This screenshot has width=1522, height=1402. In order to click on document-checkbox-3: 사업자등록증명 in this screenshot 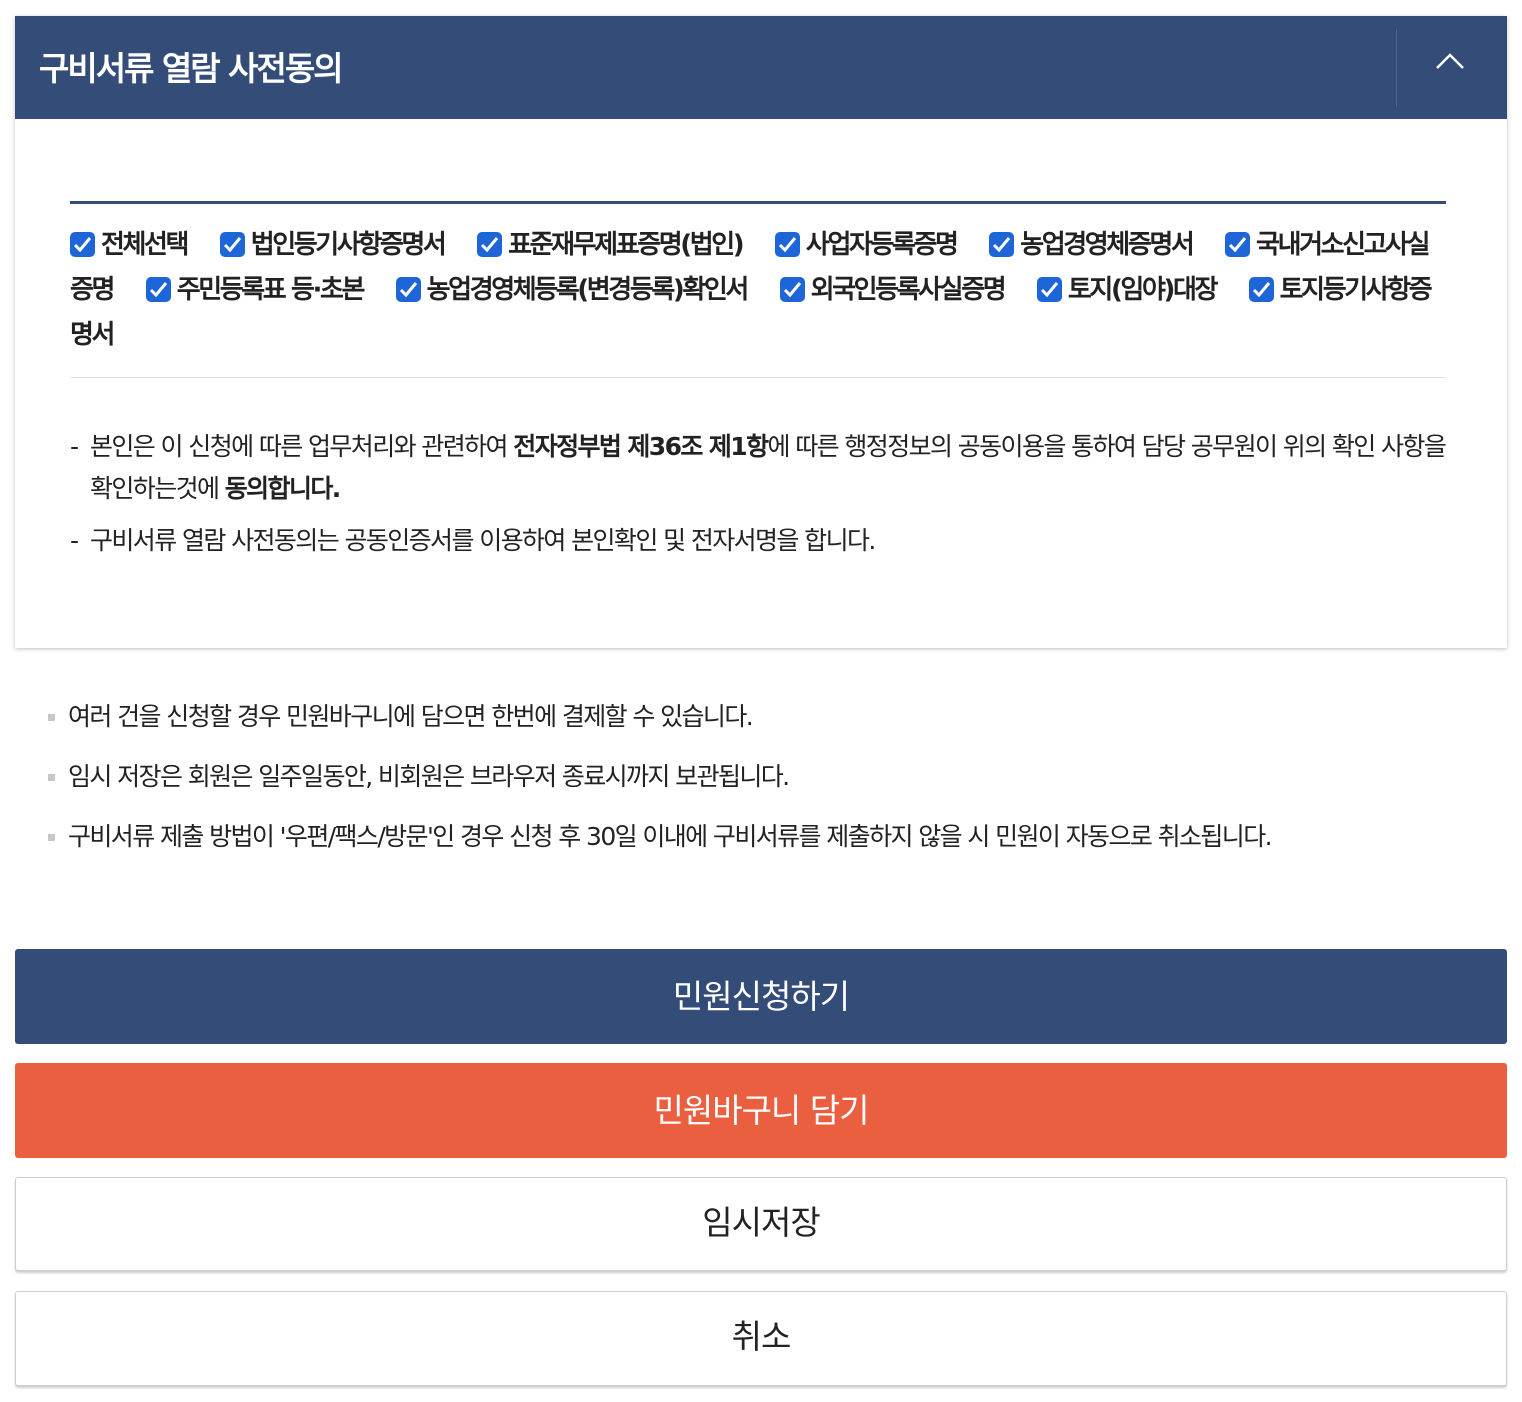, I will do `click(866, 245)`.